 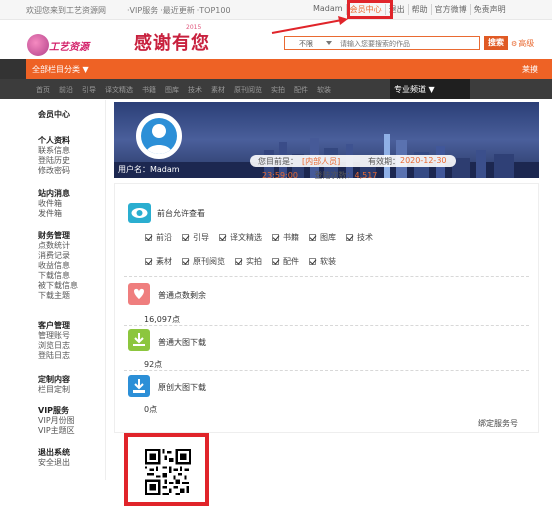 I want to click on sidebar-item: 收益信息, so click(x=58, y=266).